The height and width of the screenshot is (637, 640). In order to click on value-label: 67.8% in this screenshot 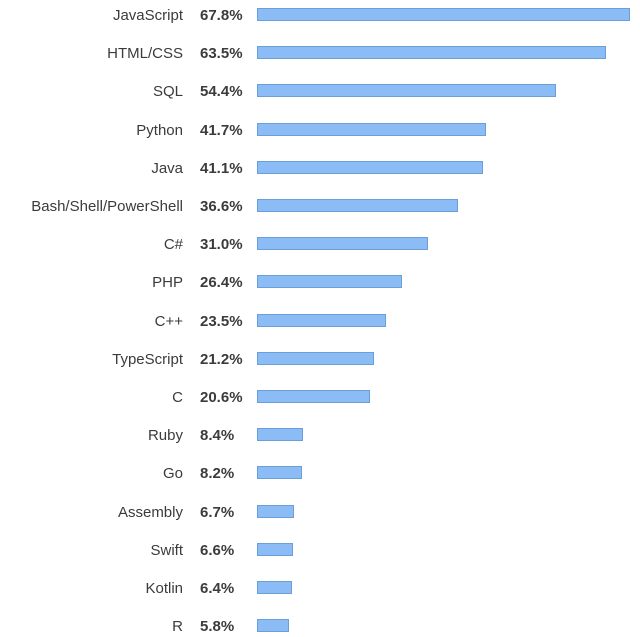, I will do `click(221, 15)`.